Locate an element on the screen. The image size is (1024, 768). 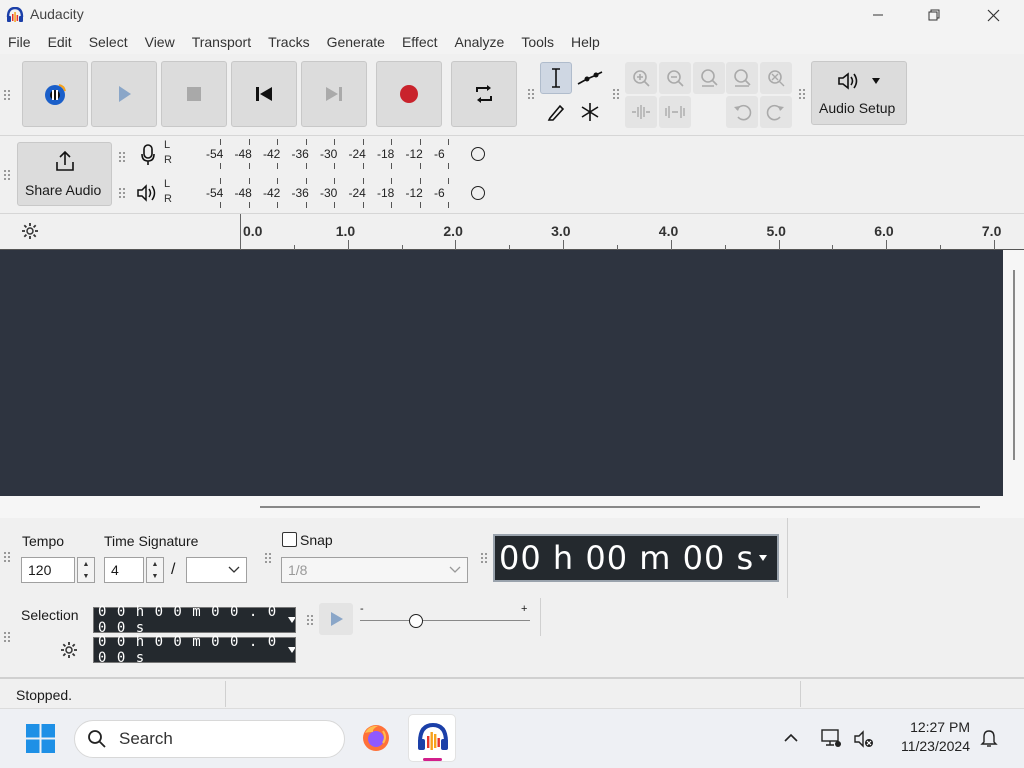
playback-speed-slider: - + is located at coordinates (446, 619).